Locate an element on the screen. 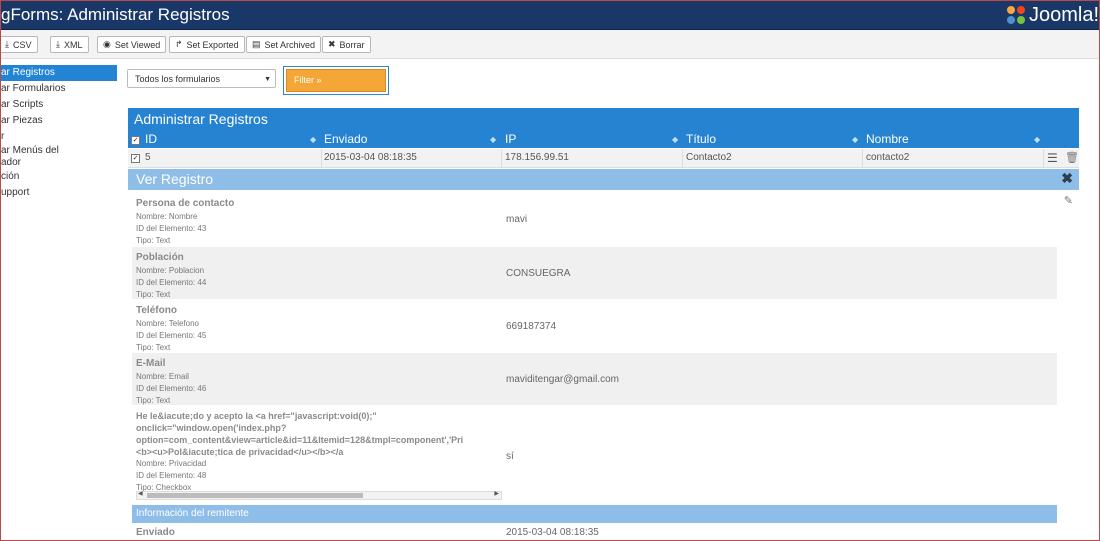 The width and height of the screenshot is (1100, 541). delete-button: ✖ Borrar is located at coordinates (346, 44).